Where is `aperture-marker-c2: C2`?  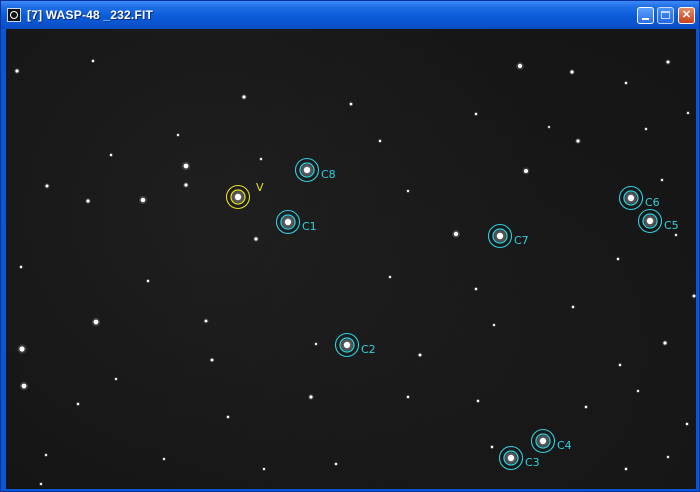
aperture-marker-c2: C2 is located at coordinates (355, 345).